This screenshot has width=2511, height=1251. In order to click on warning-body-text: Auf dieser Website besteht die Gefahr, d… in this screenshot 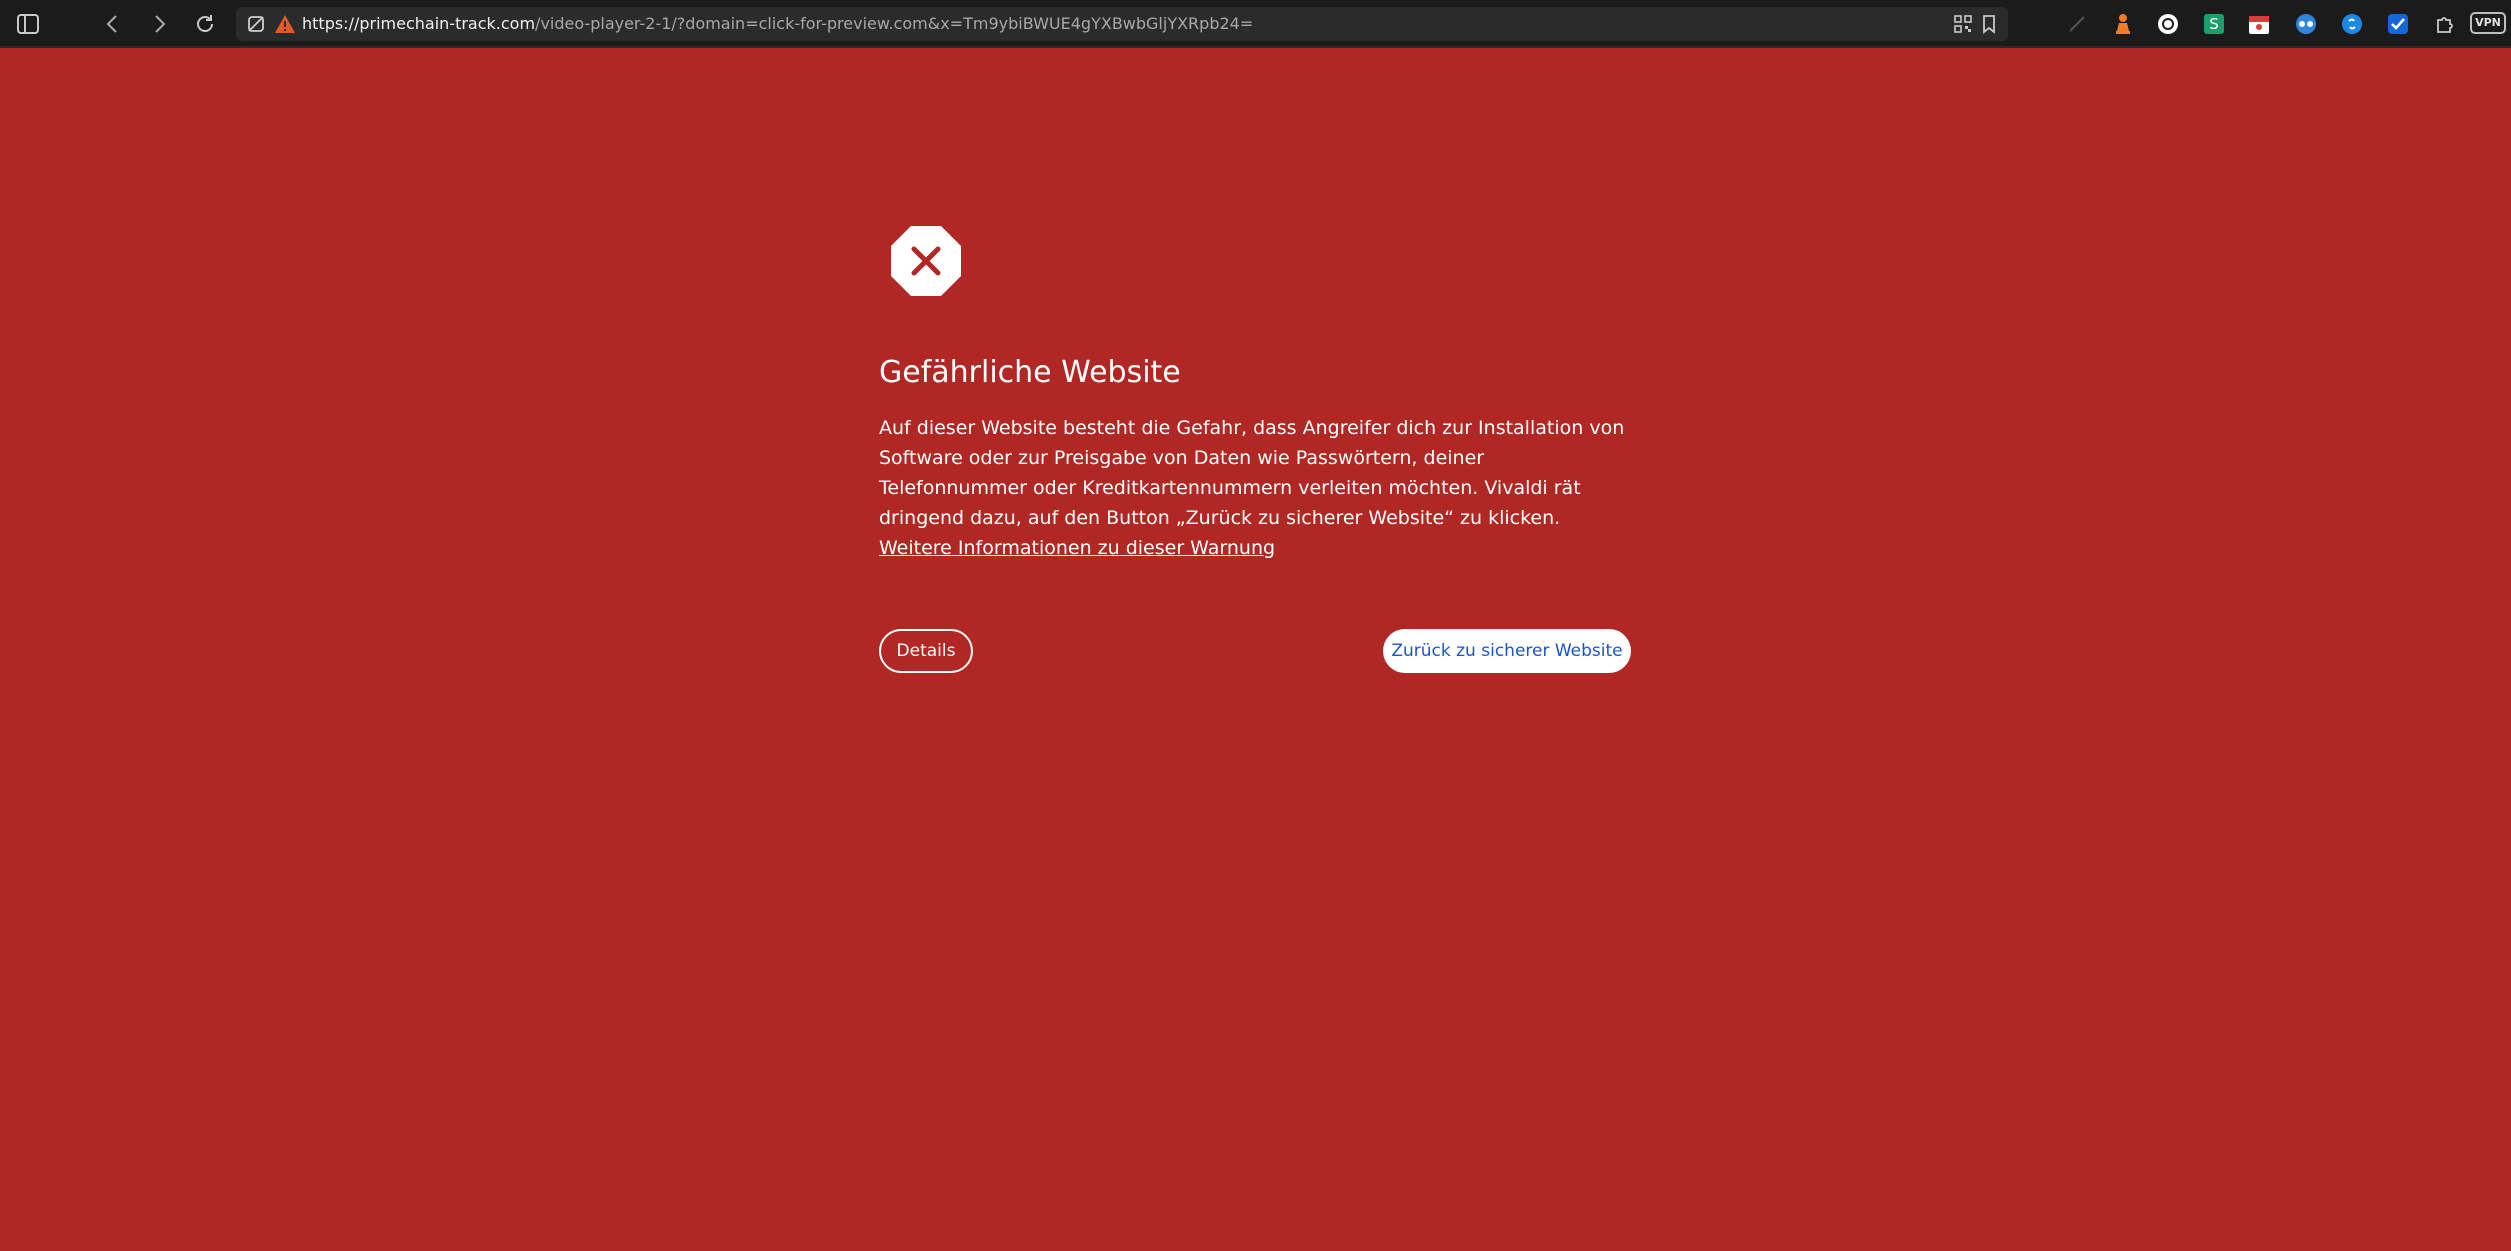, I will do `click(1252, 473)`.